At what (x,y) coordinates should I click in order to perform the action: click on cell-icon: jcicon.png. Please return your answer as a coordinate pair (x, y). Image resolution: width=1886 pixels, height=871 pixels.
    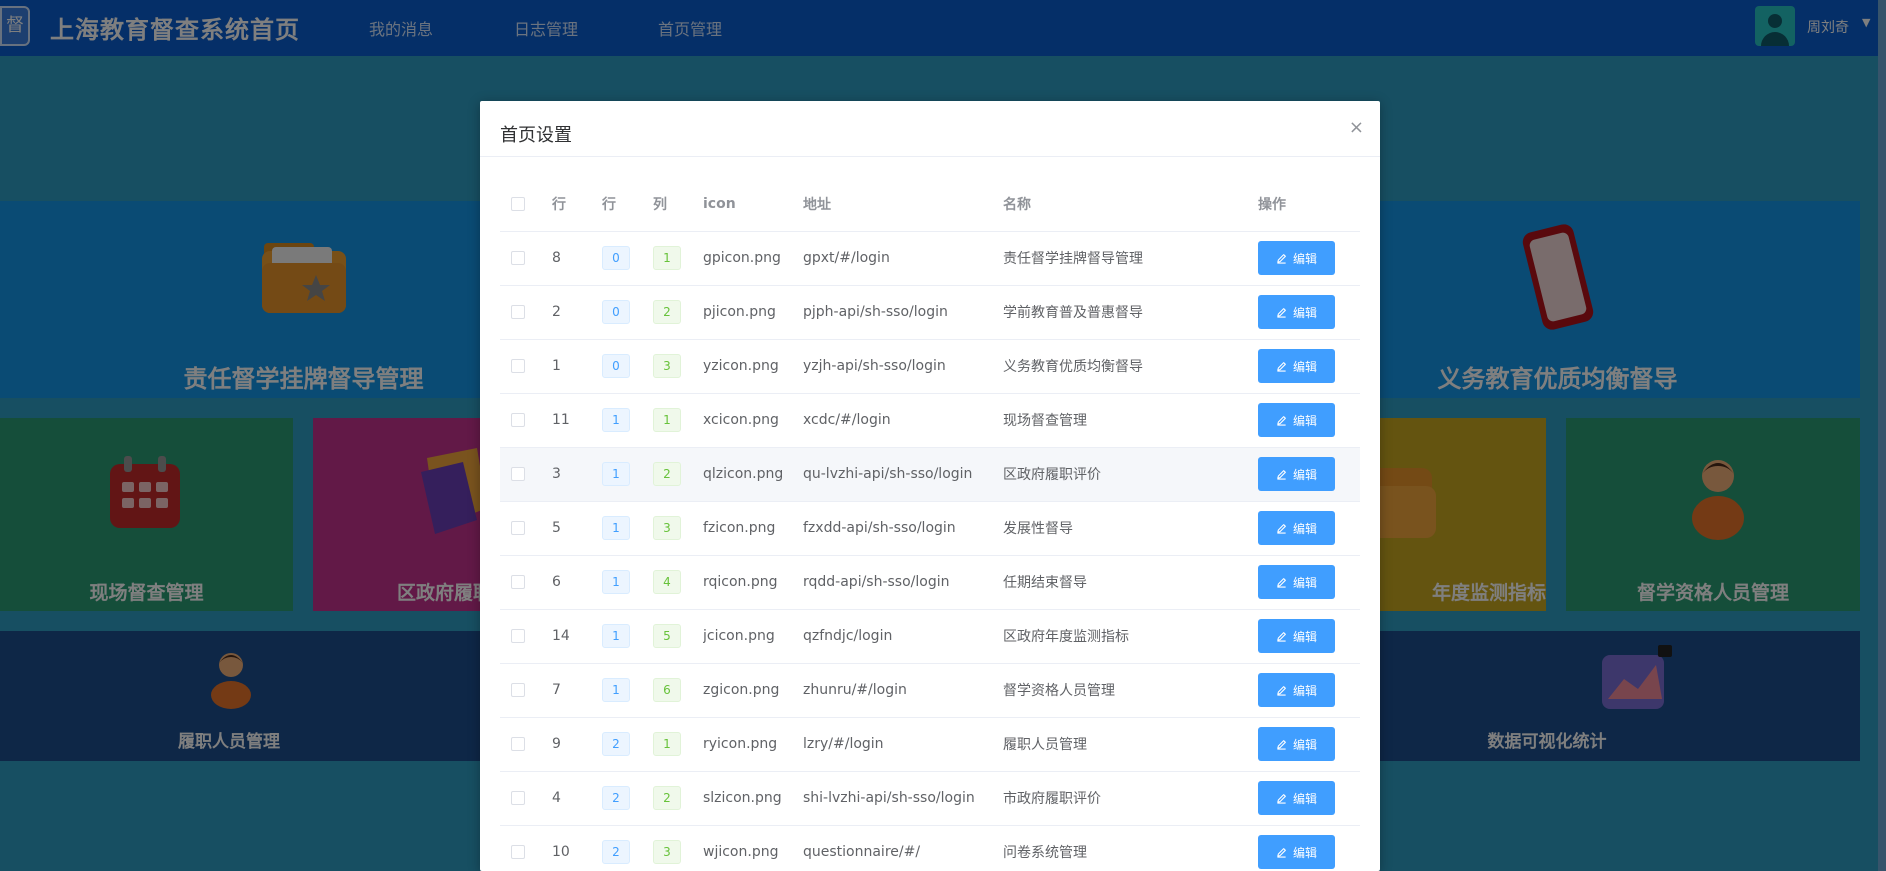
    Looking at the image, I should click on (753, 636).